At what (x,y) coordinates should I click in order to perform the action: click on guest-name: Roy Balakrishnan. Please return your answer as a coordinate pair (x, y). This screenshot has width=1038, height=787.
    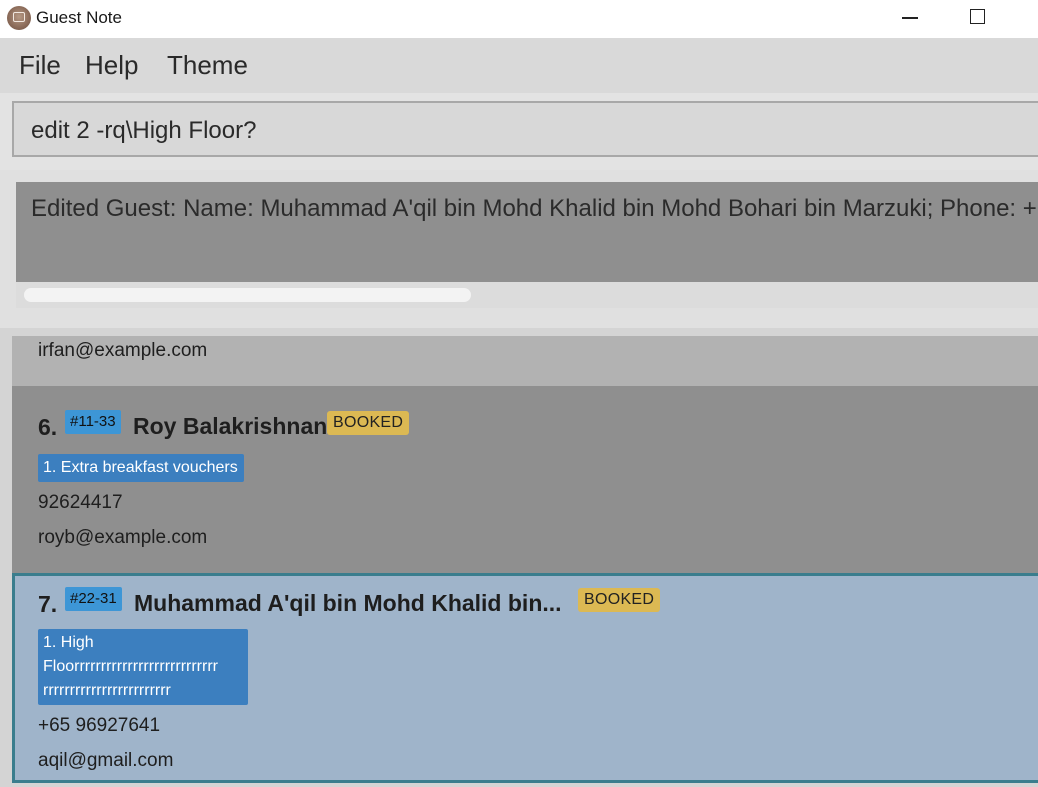
    Looking at the image, I should click on (230, 426).